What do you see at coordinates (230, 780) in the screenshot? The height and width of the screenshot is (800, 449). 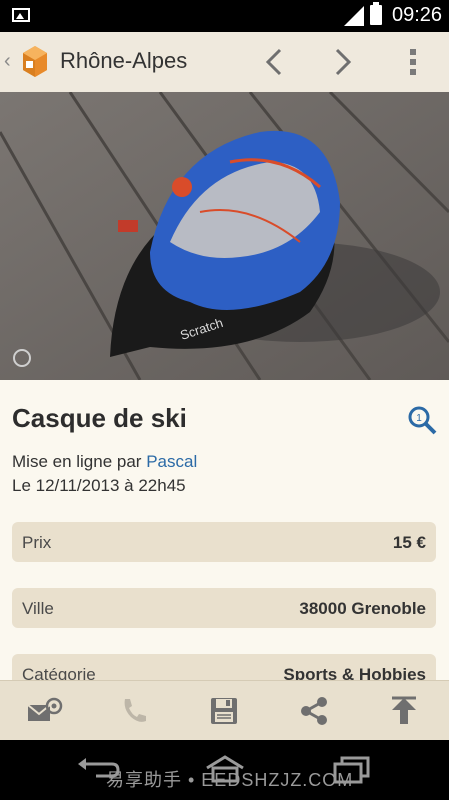 I see `watermark-text: 易享助手 • EEDSHZJZ.COM` at bounding box center [230, 780].